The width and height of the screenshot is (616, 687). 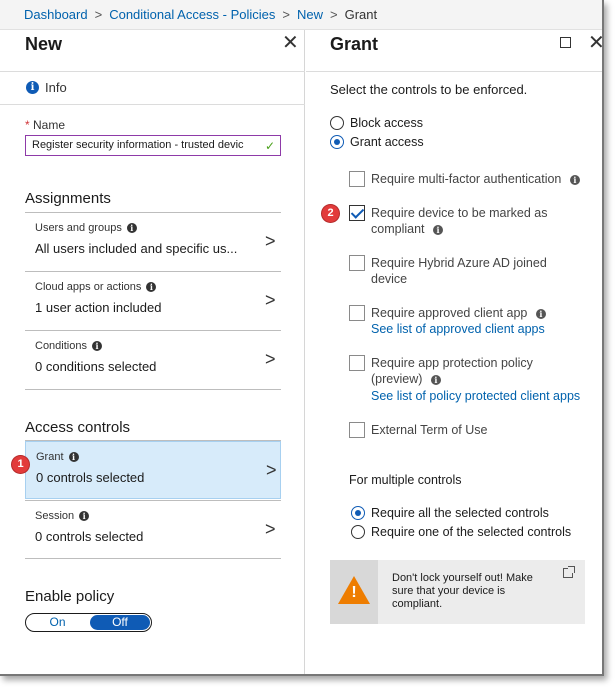 What do you see at coordinates (459, 271) in the screenshot?
I see `checkbox-label: Require Hybrid Azure AD joined device` at bounding box center [459, 271].